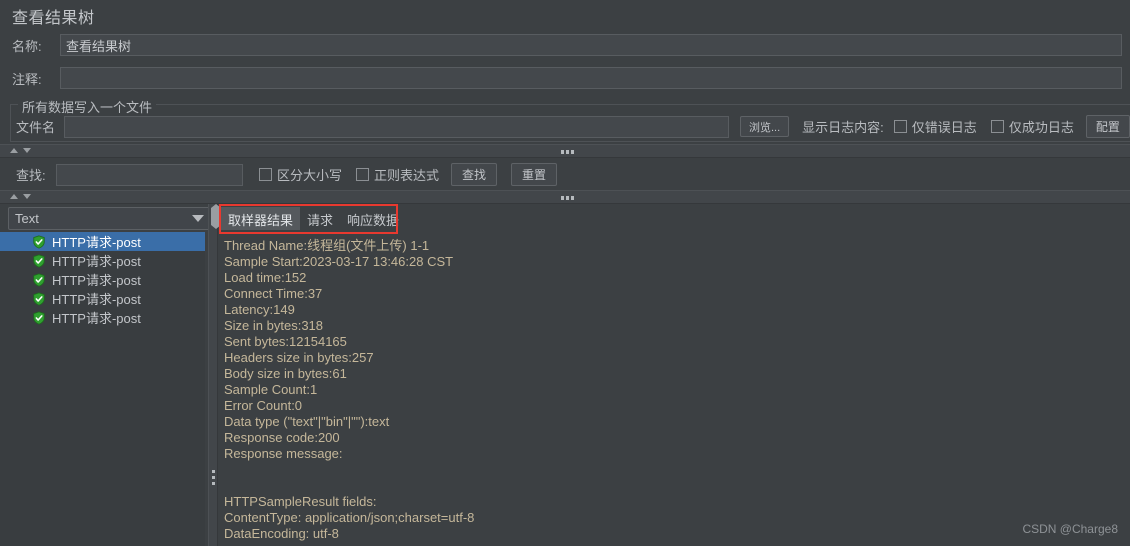  I want to click on regex-label: 正则表达式, so click(407, 175).